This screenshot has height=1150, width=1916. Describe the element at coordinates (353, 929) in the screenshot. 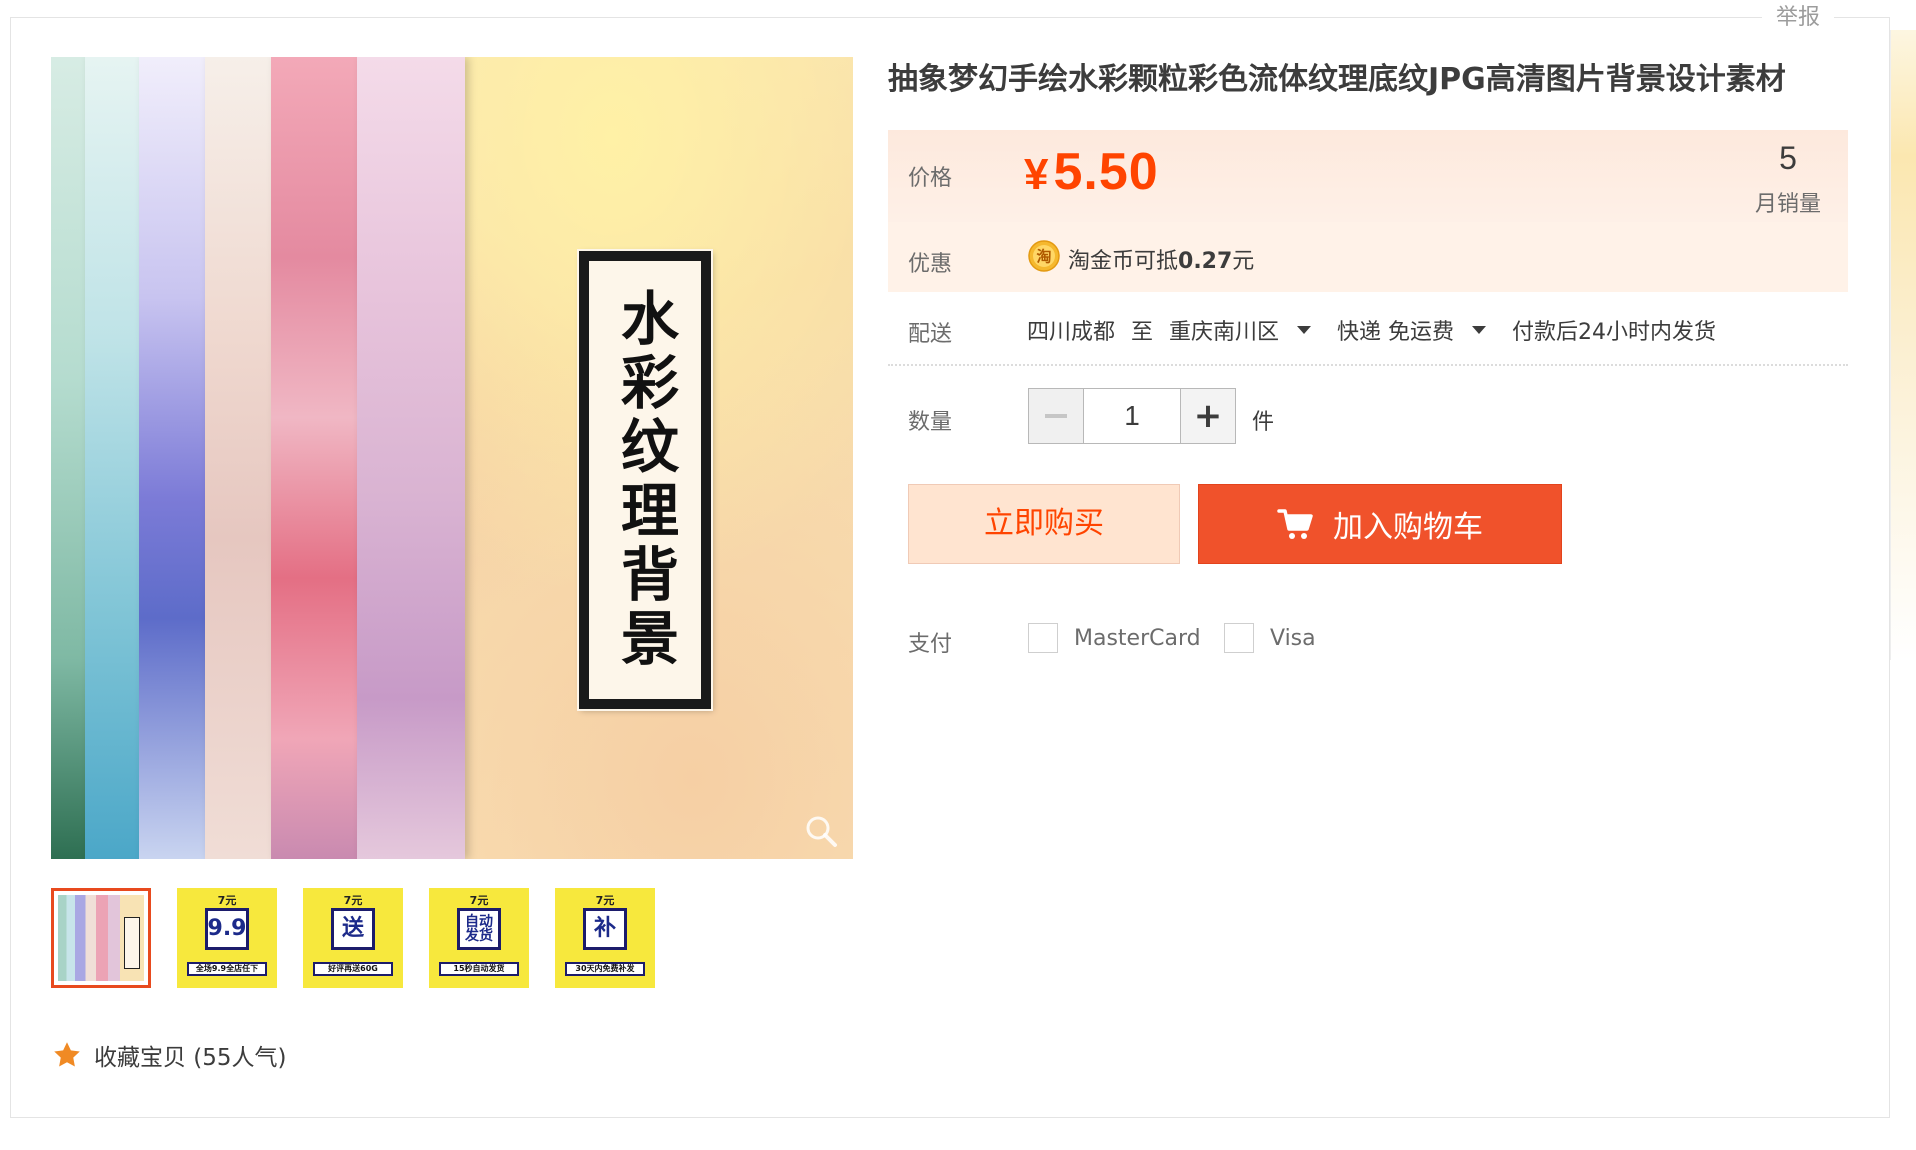

I see `thumbnail-badge: 送` at that location.